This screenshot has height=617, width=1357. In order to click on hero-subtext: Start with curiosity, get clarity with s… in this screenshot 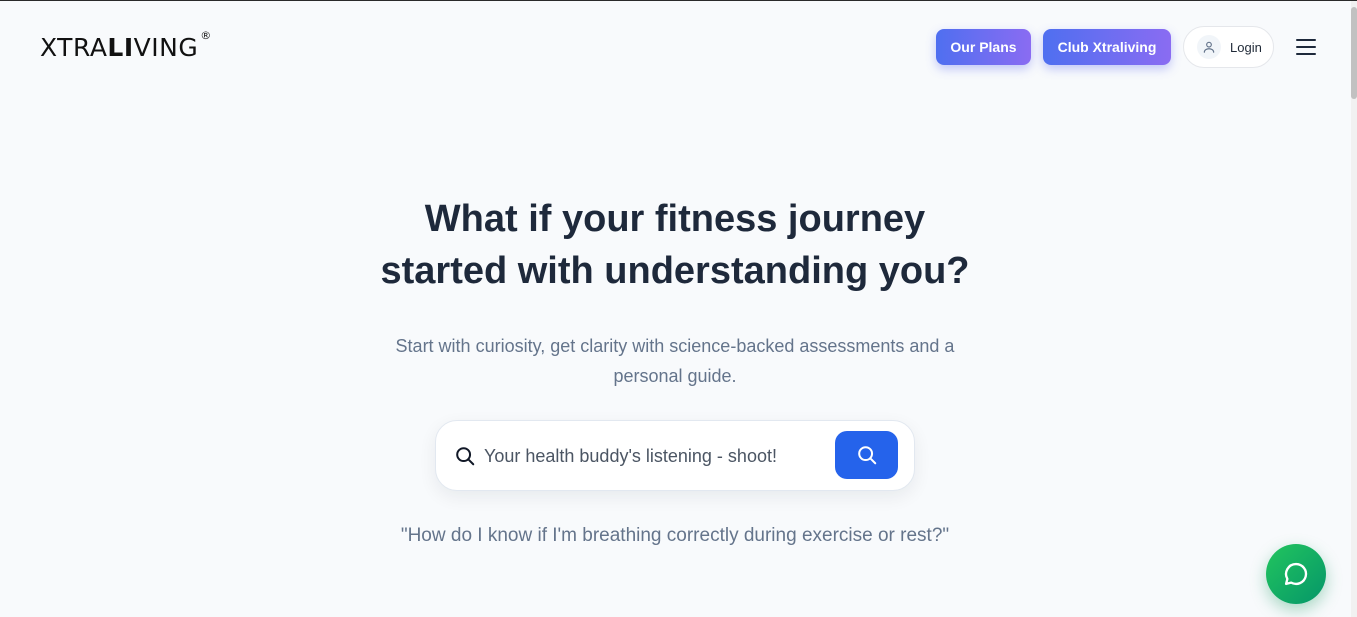, I will do `click(675, 361)`.